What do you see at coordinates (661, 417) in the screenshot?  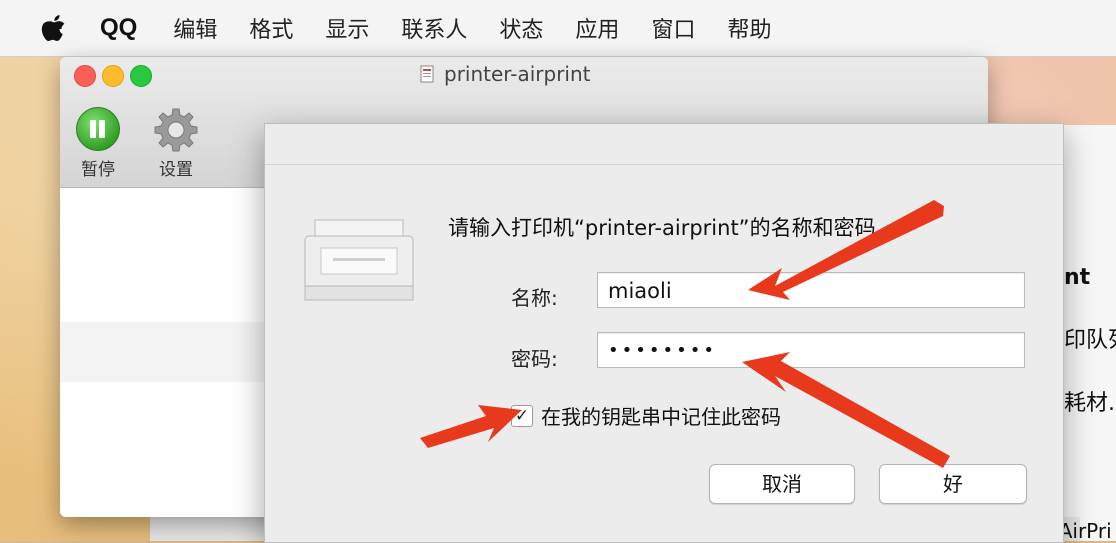 I see `remember-password-label: 在我的钥匙串中记住此密码` at bounding box center [661, 417].